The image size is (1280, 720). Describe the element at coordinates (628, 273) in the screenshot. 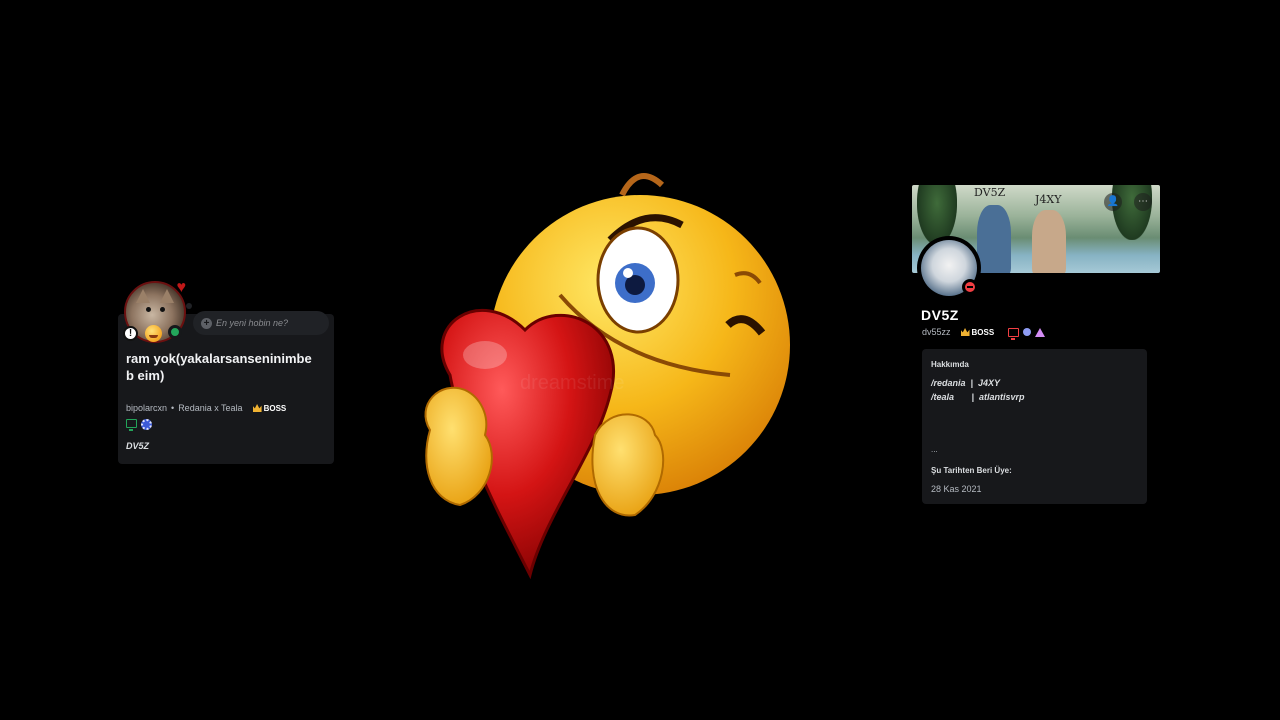

I see `emoji-eye-shine` at that location.